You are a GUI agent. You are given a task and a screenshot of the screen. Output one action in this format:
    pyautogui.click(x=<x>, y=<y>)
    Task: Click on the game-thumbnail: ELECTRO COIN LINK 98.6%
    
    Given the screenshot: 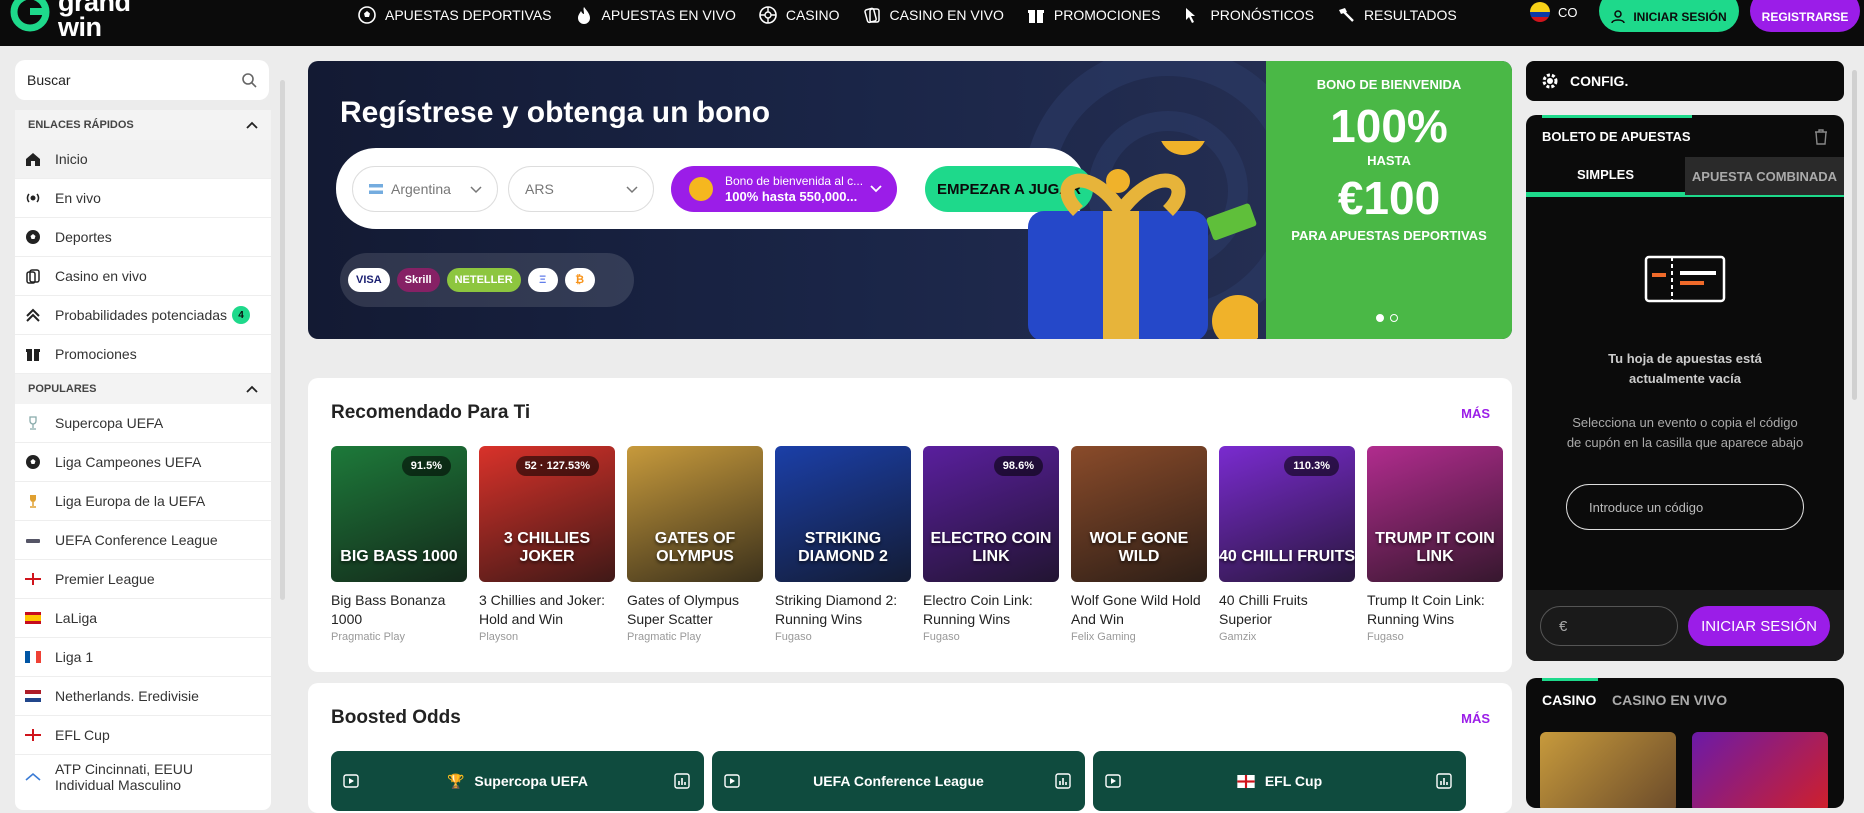 What is the action you would take?
    pyautogui.click(x=991, y=514)
    